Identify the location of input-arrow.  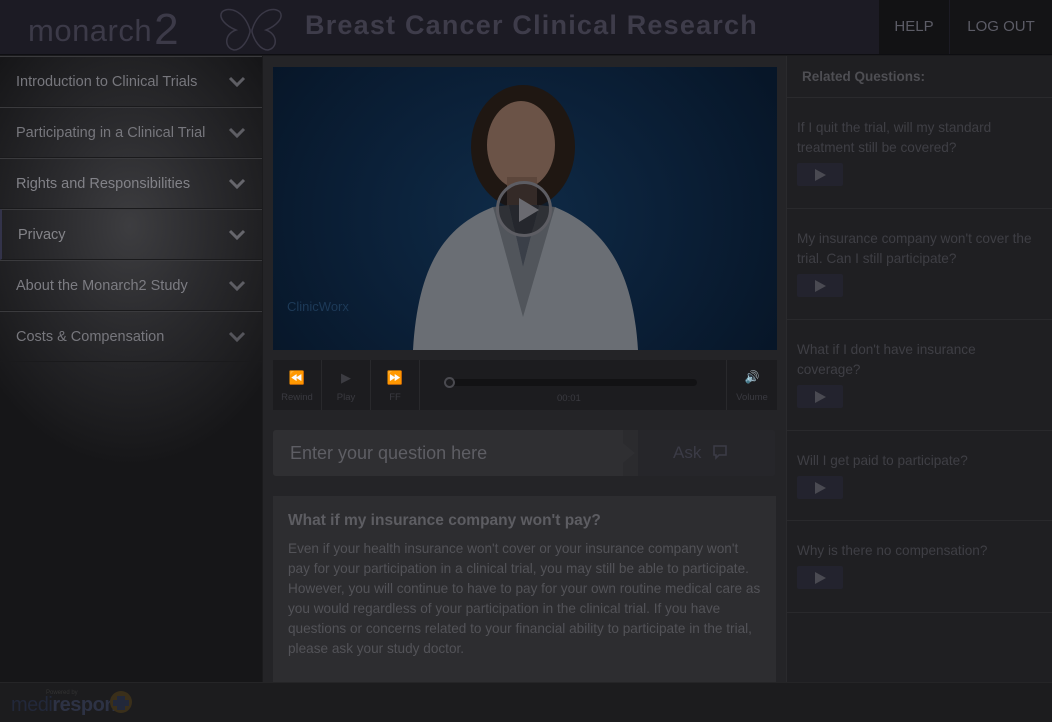
(629, 453).